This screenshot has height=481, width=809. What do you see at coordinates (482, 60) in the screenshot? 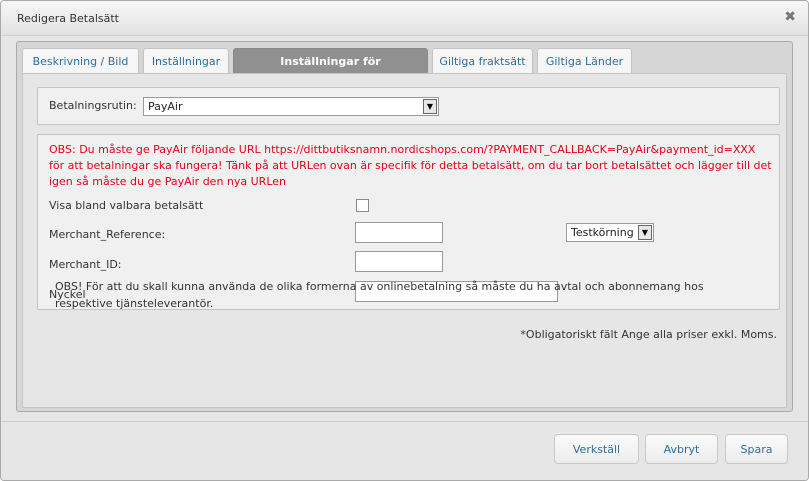
I see `tab-shipping-methods: Giltiga fraktsätt` at bounding box center [482, 60].